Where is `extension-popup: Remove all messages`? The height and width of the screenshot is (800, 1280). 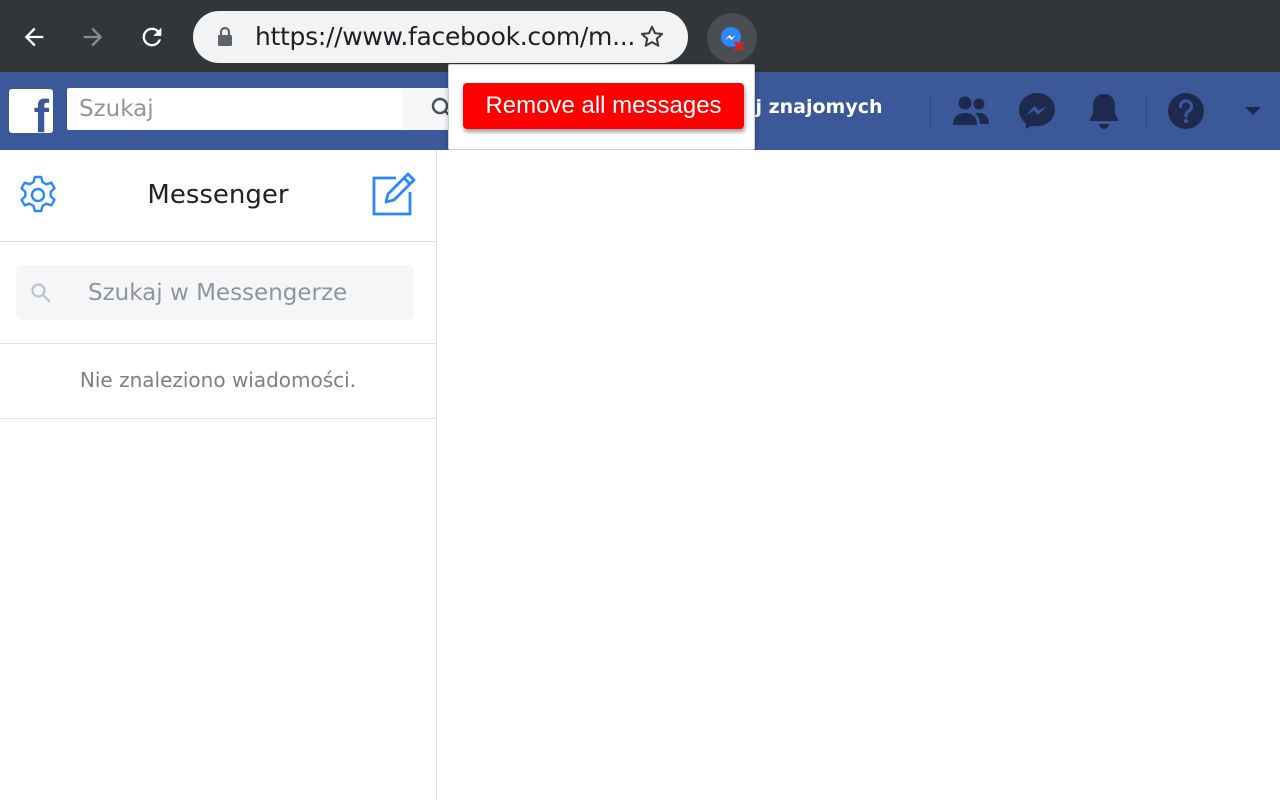 extension-popup: Remove all messages is located at coordinates (601, 107).